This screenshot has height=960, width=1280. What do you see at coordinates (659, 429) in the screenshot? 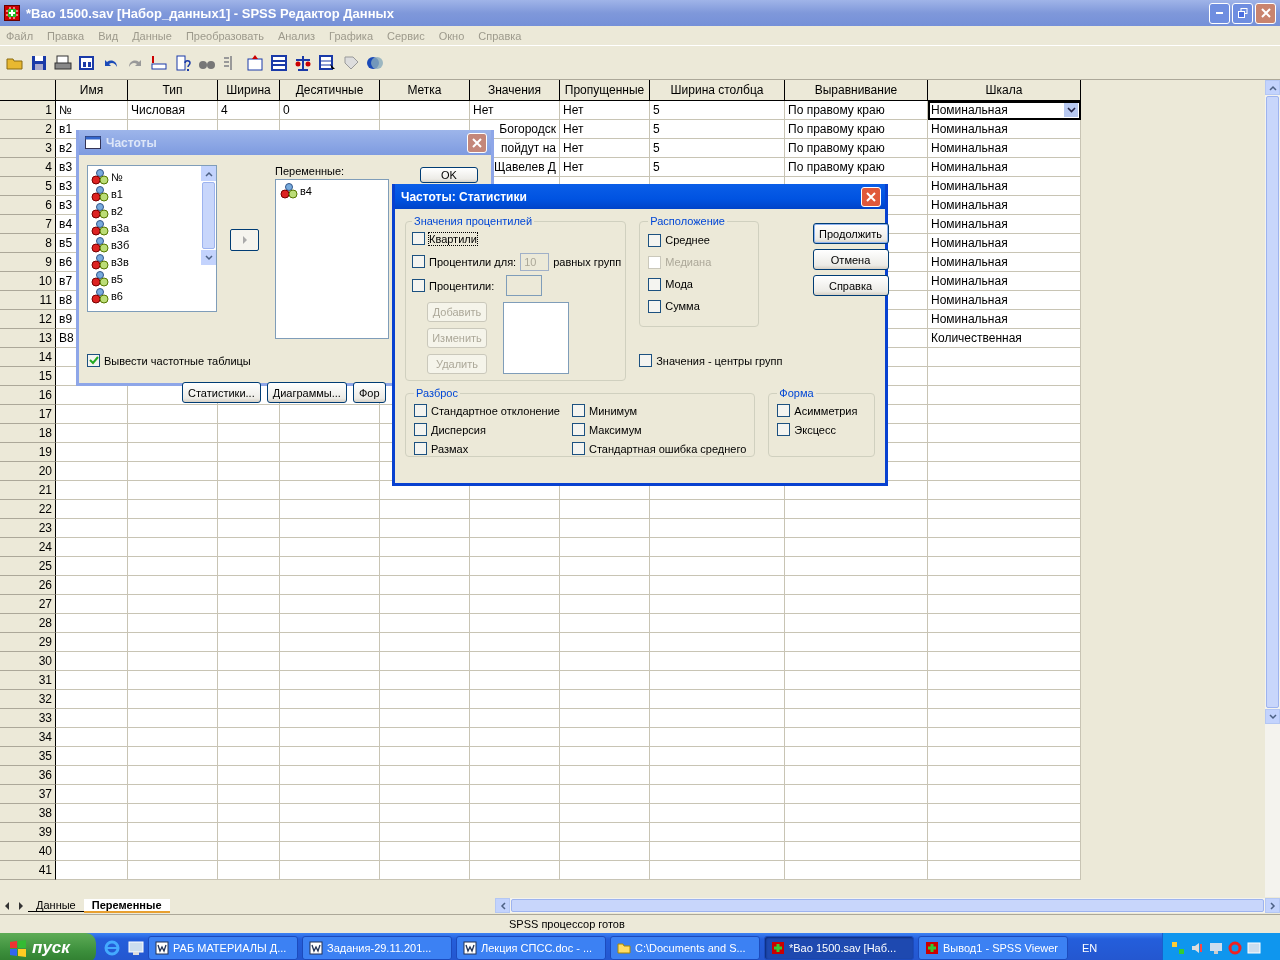
I see `checkbox: Максимум` at bounding box center [659, 429].